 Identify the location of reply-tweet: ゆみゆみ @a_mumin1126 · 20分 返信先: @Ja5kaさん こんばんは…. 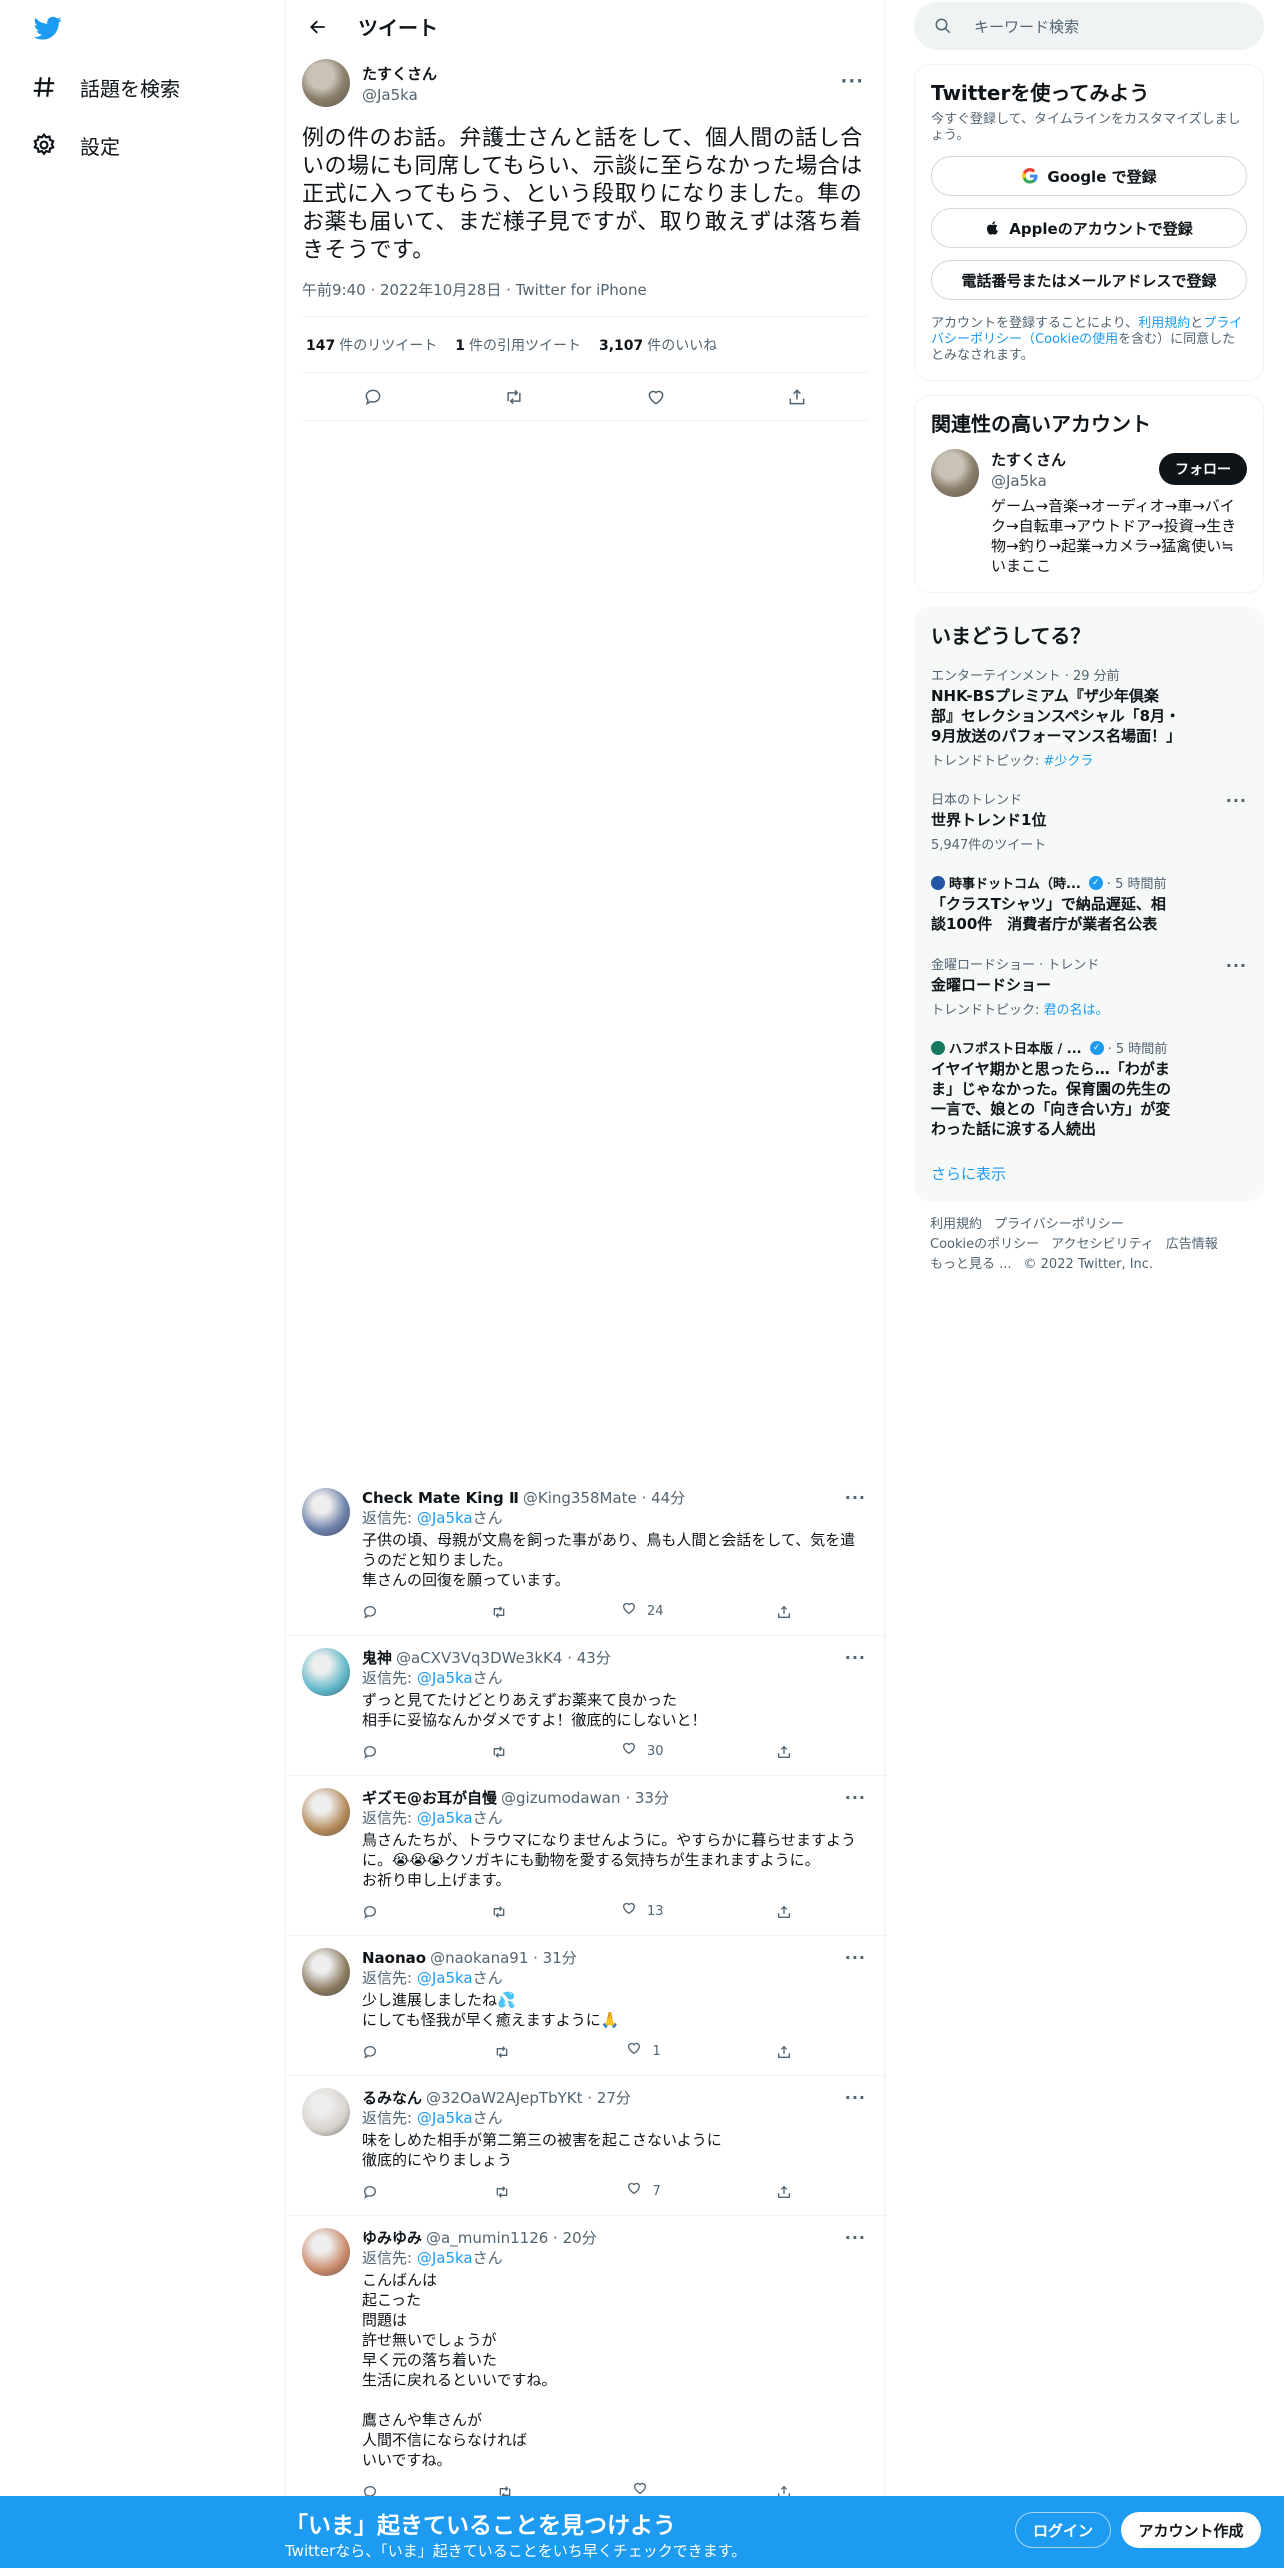
(586, 2366).